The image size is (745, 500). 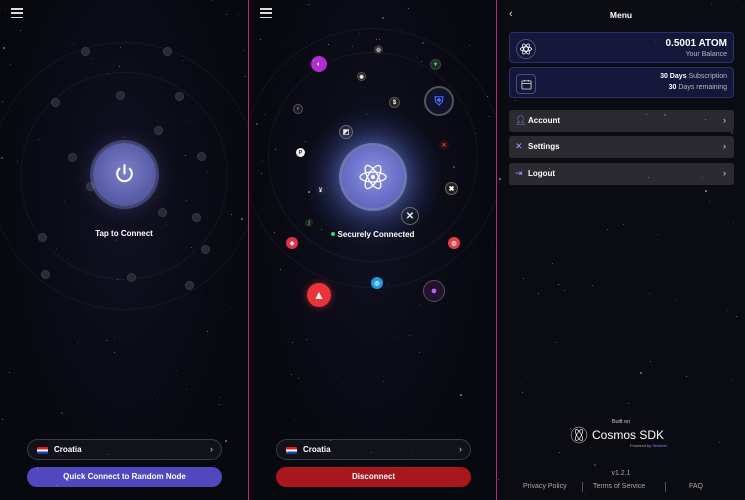 I want to click on menu-item-label: Account, so click(x=544, y=120).